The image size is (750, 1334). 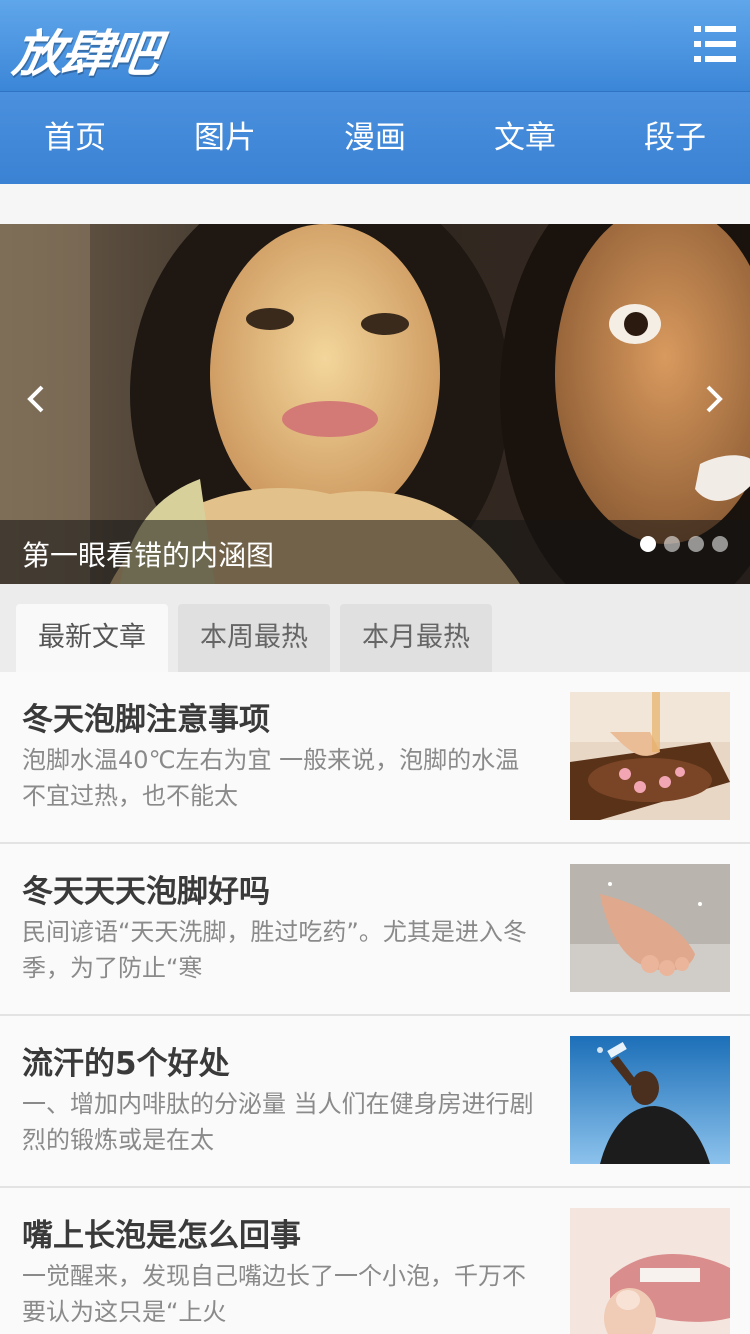 What do you see at coordinates (92, 638) in the screenshot?
I see `tab-latest: 最新文章` at bounding box center [92, 638].